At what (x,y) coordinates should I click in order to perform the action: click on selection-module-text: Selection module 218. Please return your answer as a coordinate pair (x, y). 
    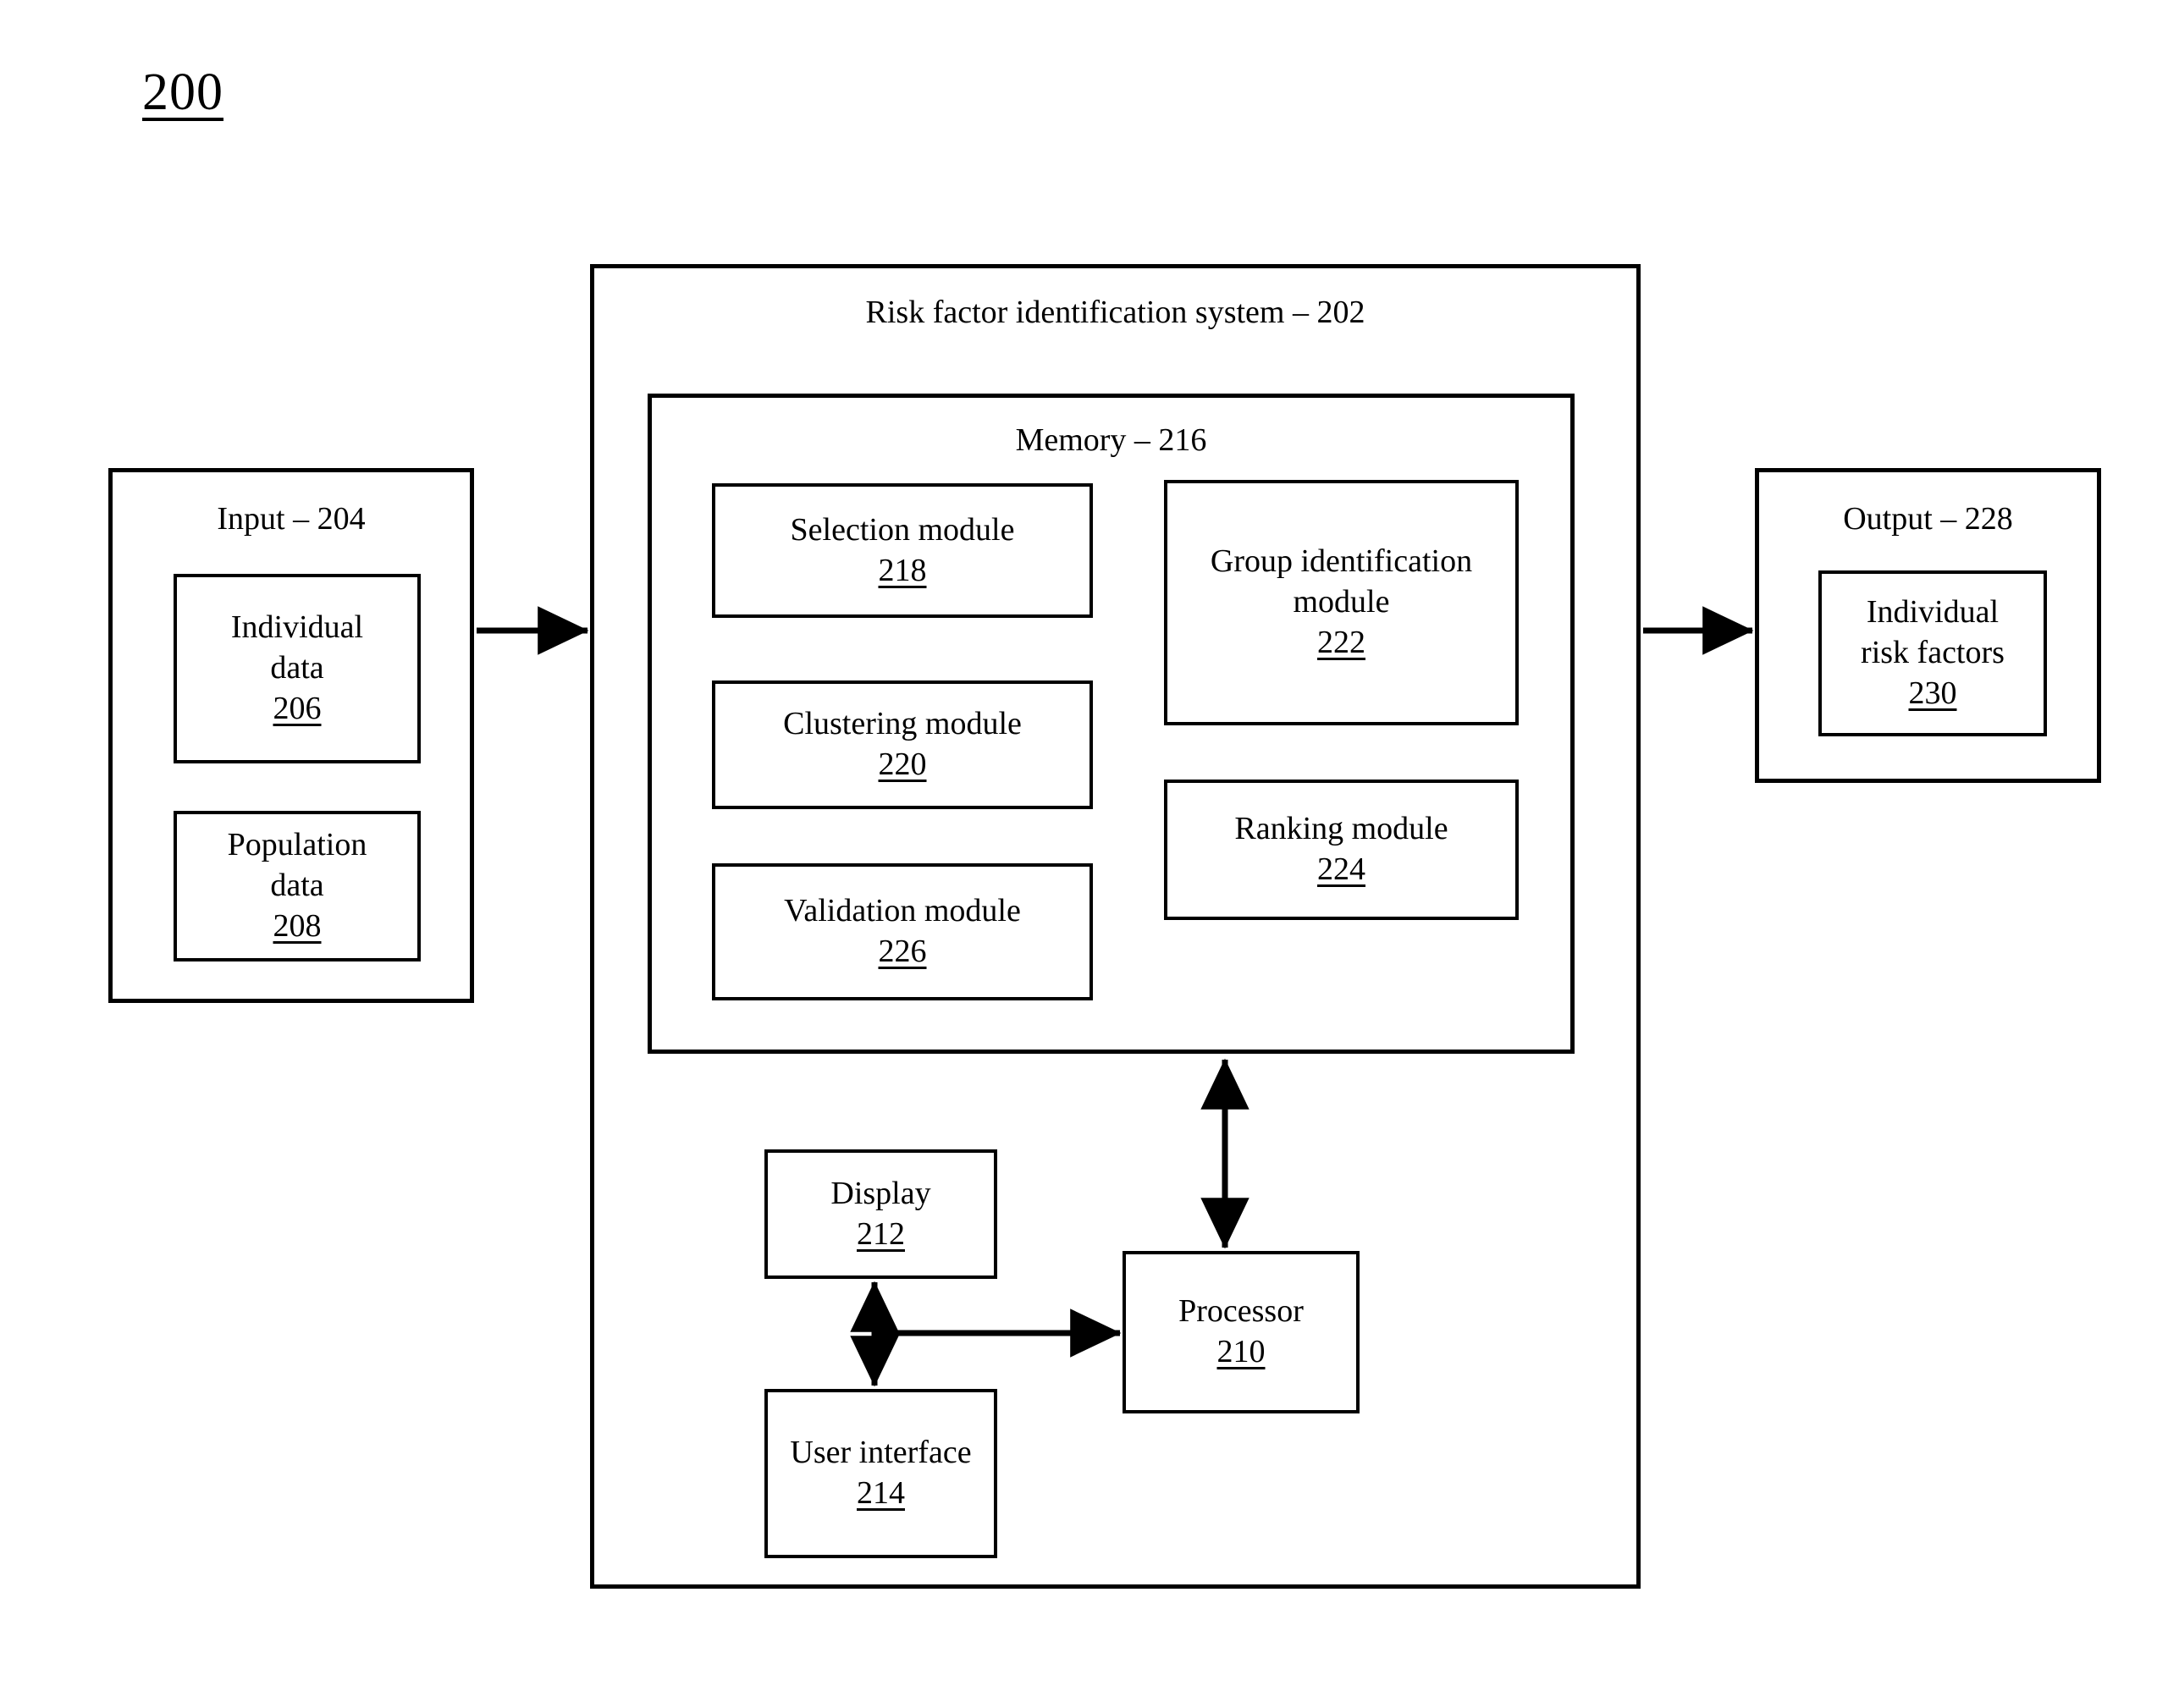
    Looking at the image, I should click on (903, 551).